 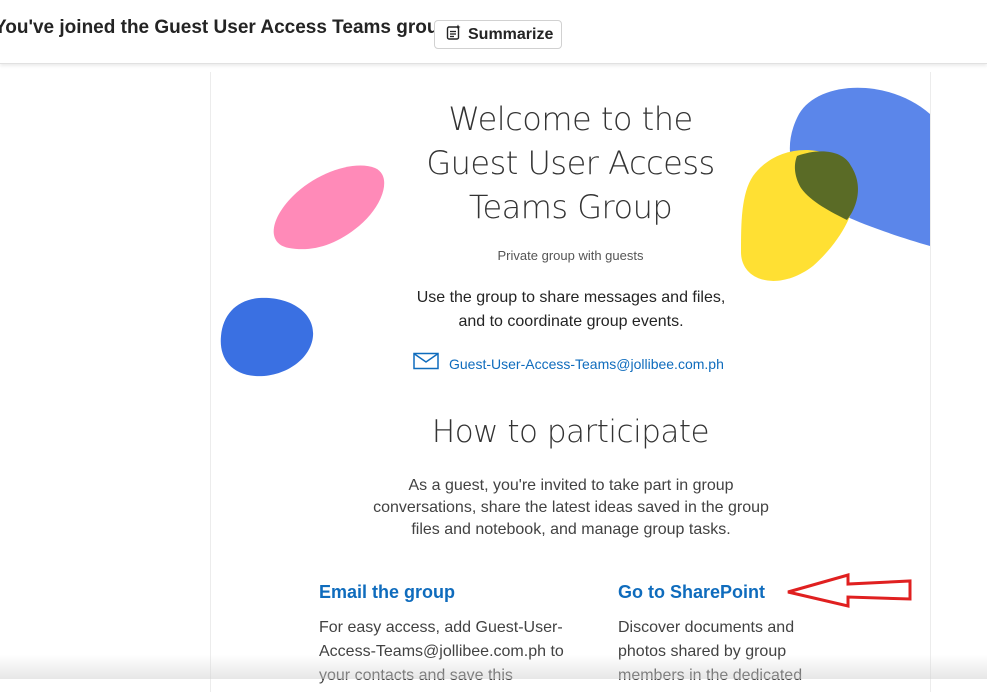 I want to click on group-description-line: and to coordinate group events., so click(x=571, y=321).